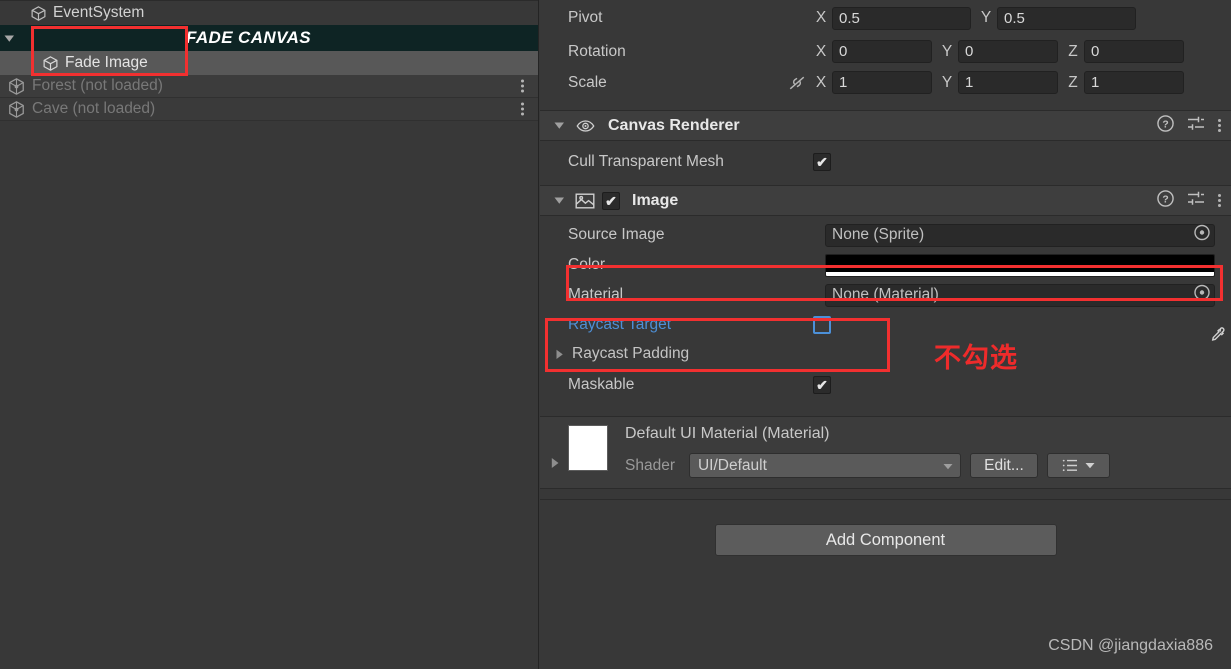 This screenshot has width=1231, height=669. Describe the element at coordinates (650, 465) in the screenshot. I see `shader-label: Shader` at that location.